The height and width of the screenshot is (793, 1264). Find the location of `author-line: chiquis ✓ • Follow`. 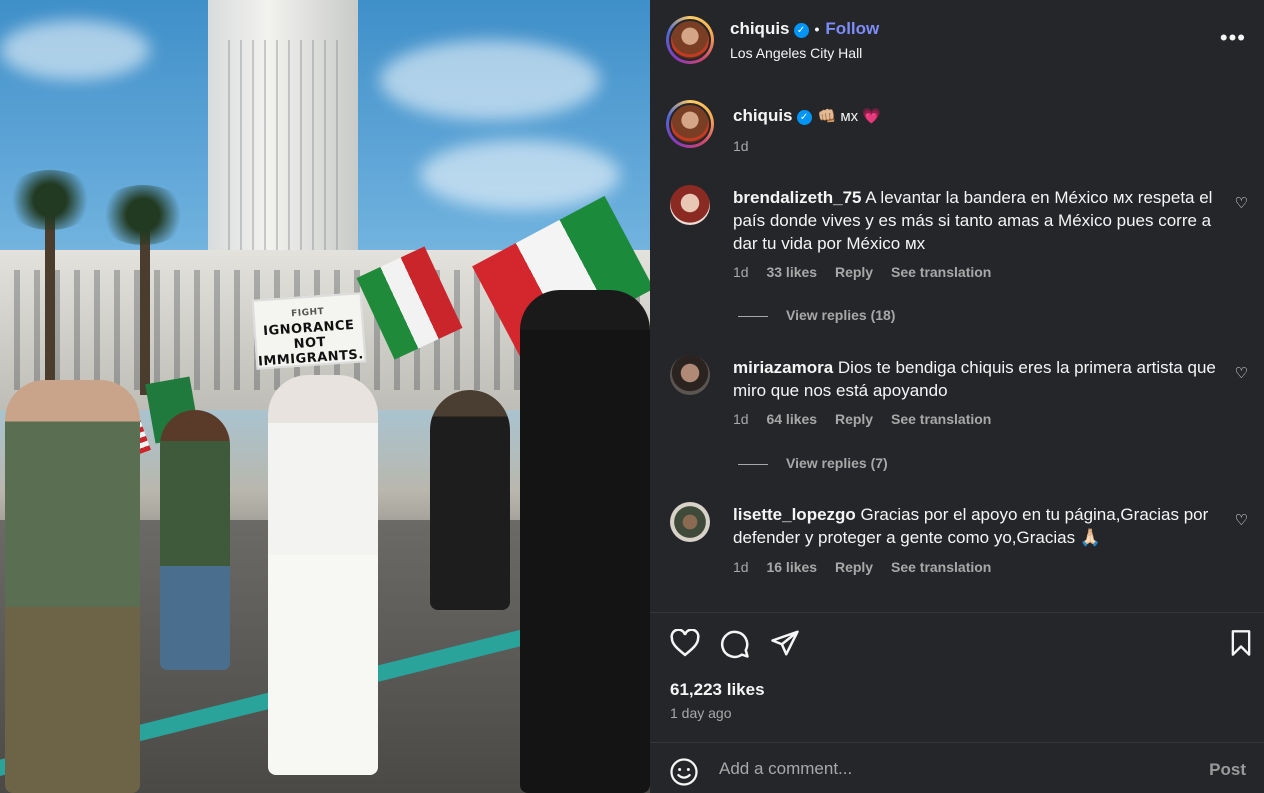

author-line: chiquis ✓ • Follow is located at coordinates (804, 29).